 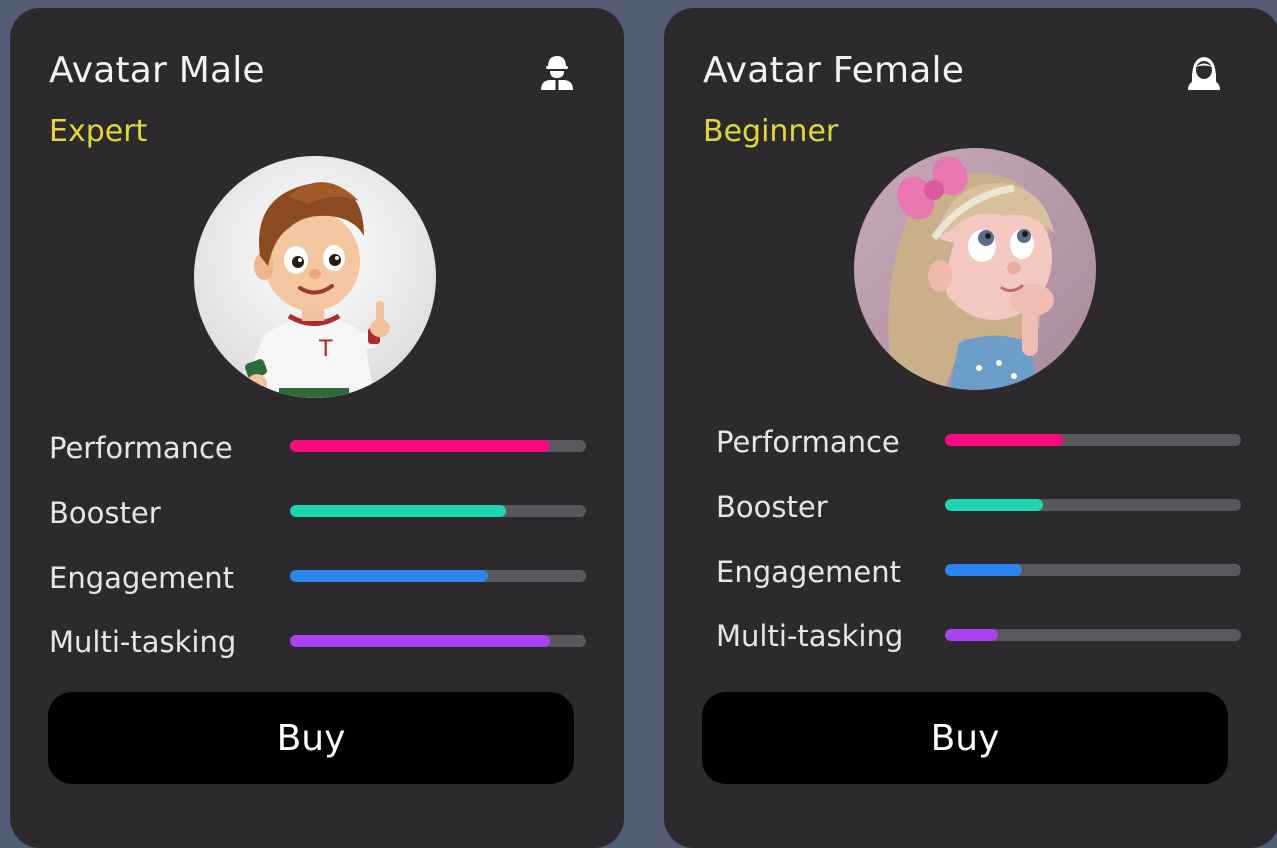 What do you see at coordinates (157, 70) in the screenshot?
I see `card-title: Avatar Male` at bounding box center [157, 70].